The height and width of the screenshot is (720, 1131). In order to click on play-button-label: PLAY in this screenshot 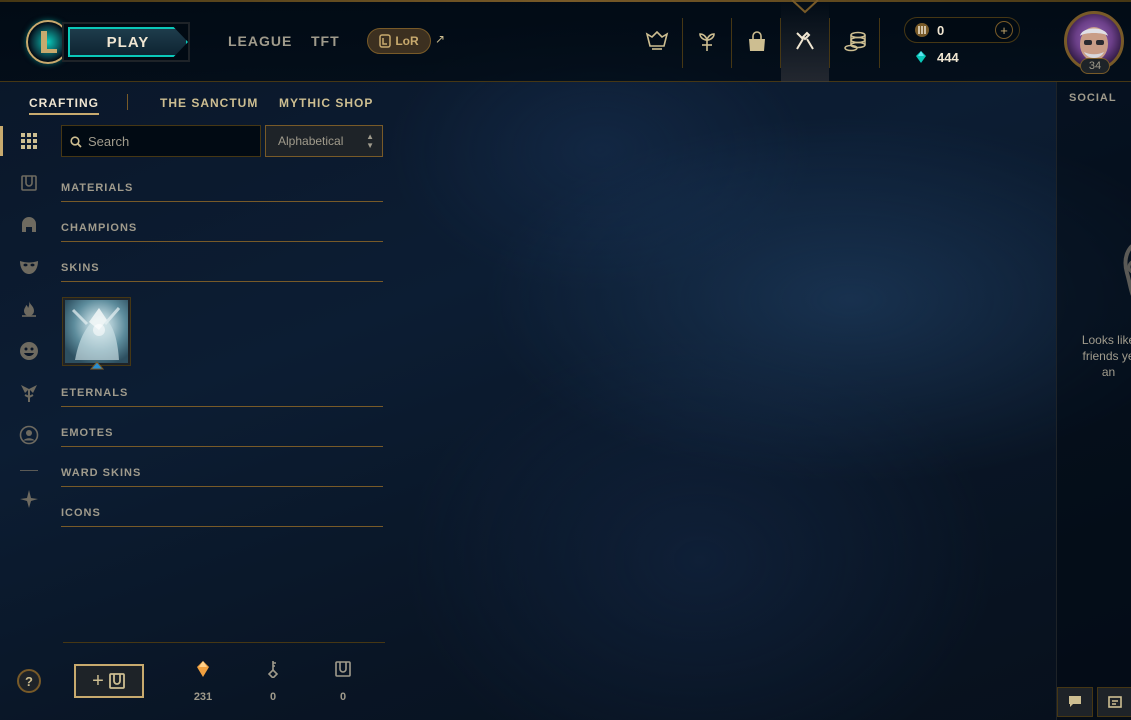, I will do `click(128, 42)`.